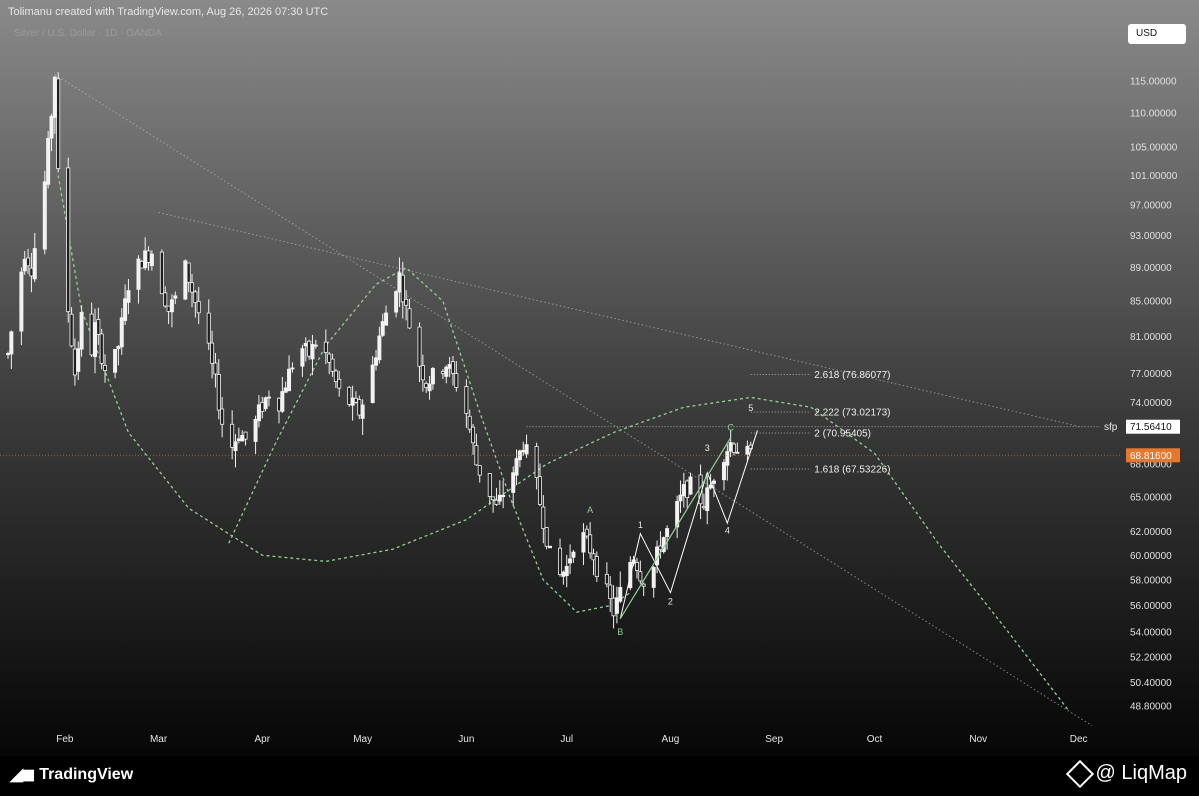 The image size is (1199, 796). What do you see at coordinates (1151, 657) in the screenshot?
I see `y-tick-label: 52.20000` at bounding box center [1151, 657].